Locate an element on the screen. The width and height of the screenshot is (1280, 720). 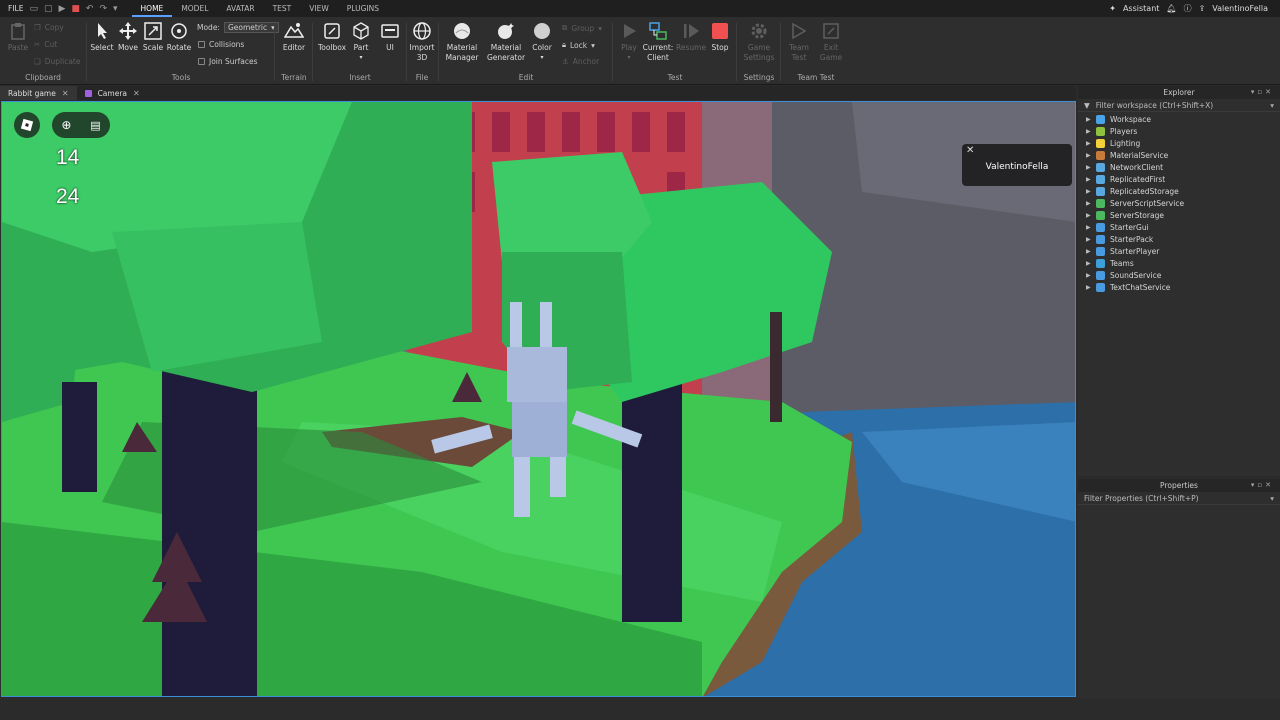
undo-icon: ↶ is located at coordinates (90, 9).